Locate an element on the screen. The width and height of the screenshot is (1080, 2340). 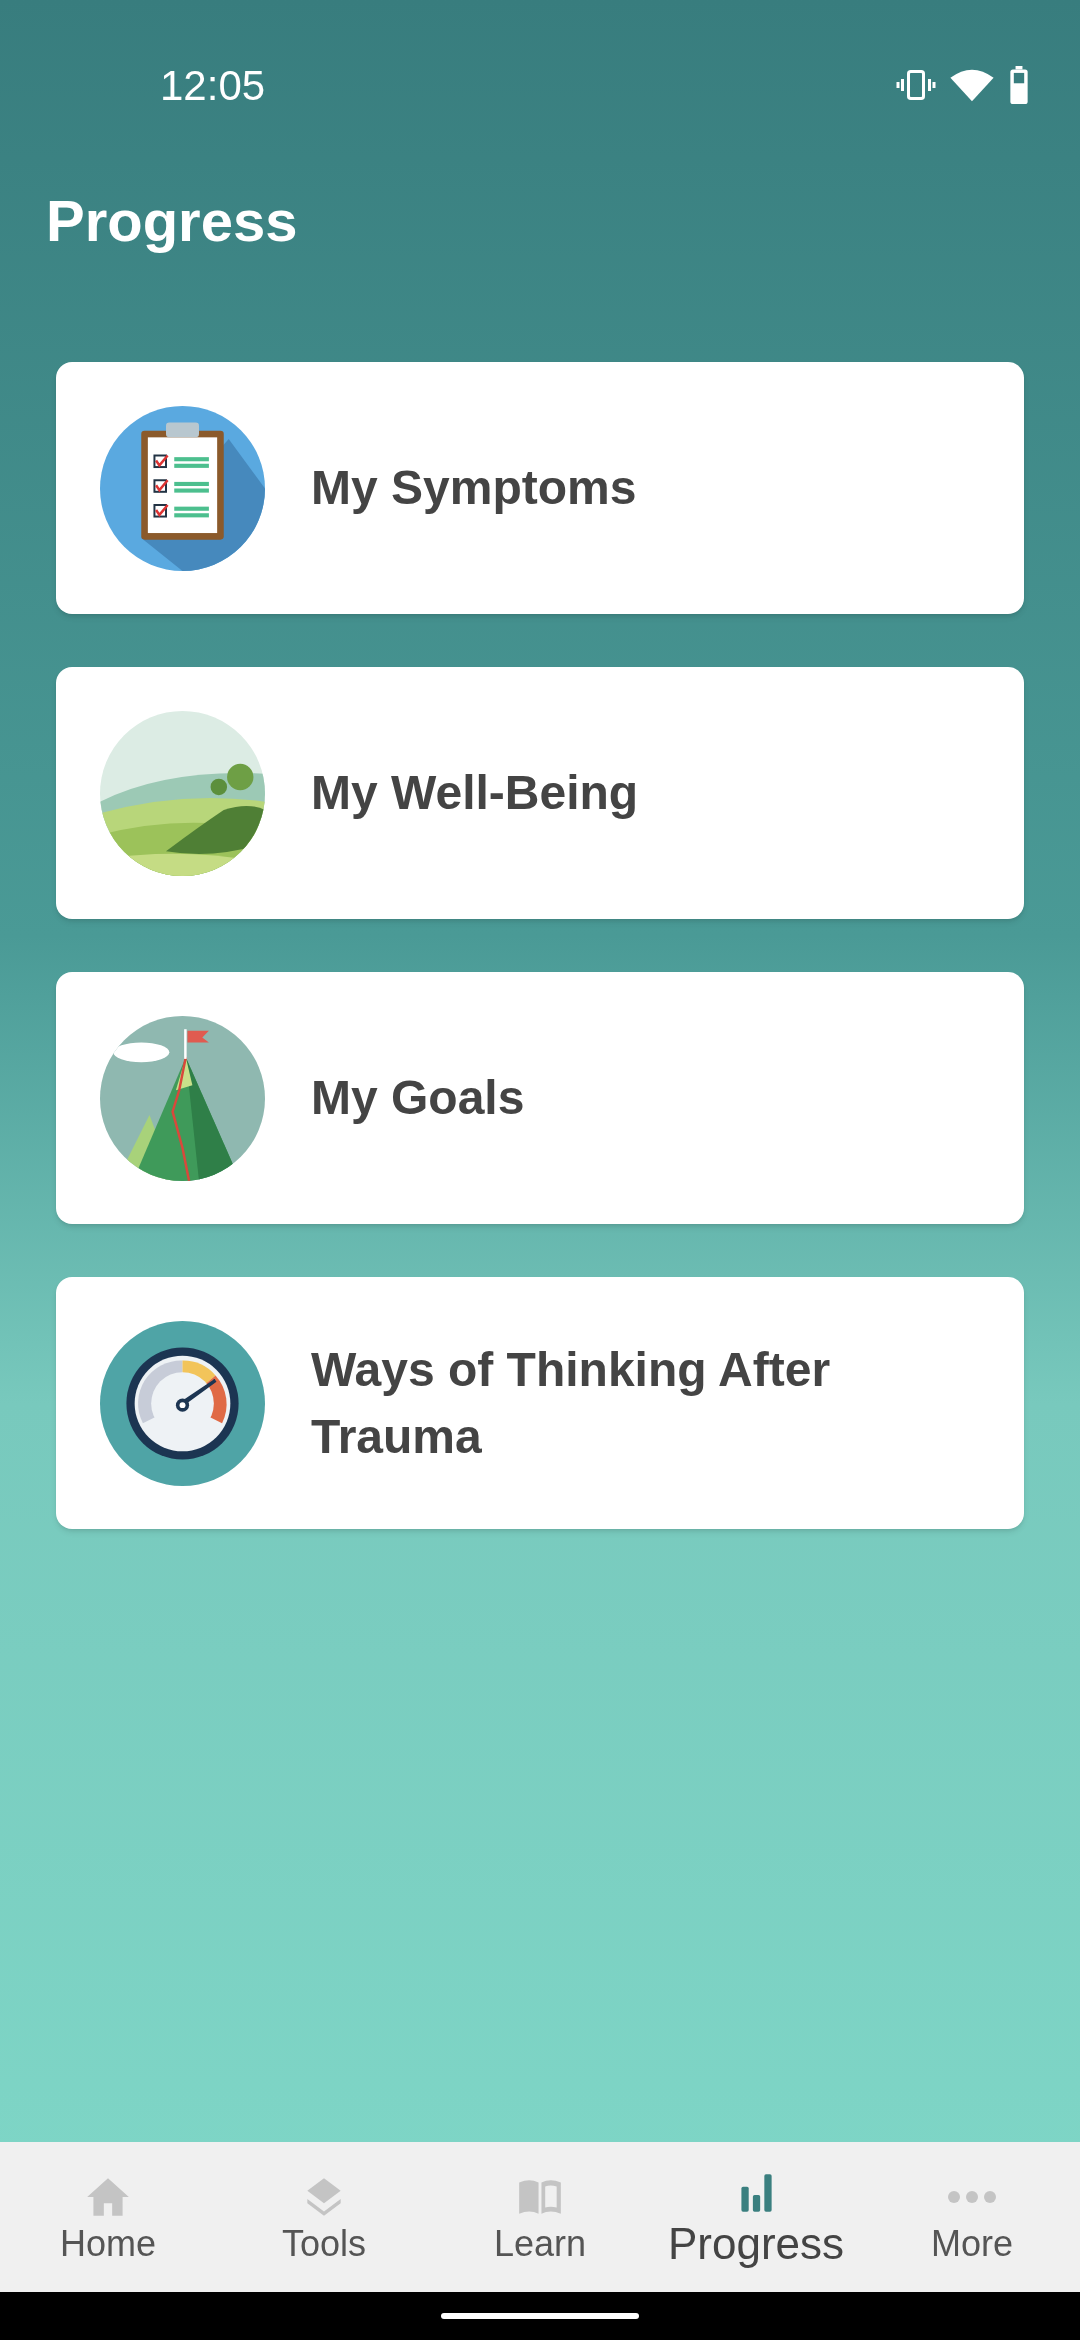
progress-card: Ways of Thinking After Trauma is located at coordinates (540, 1403).